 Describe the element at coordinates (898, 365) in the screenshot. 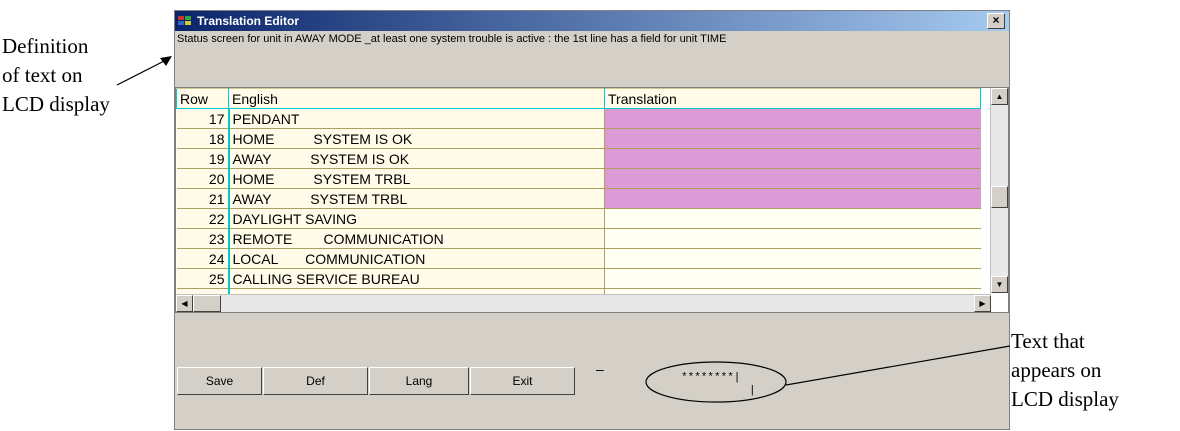

I see `right-arrow-line` at that location.